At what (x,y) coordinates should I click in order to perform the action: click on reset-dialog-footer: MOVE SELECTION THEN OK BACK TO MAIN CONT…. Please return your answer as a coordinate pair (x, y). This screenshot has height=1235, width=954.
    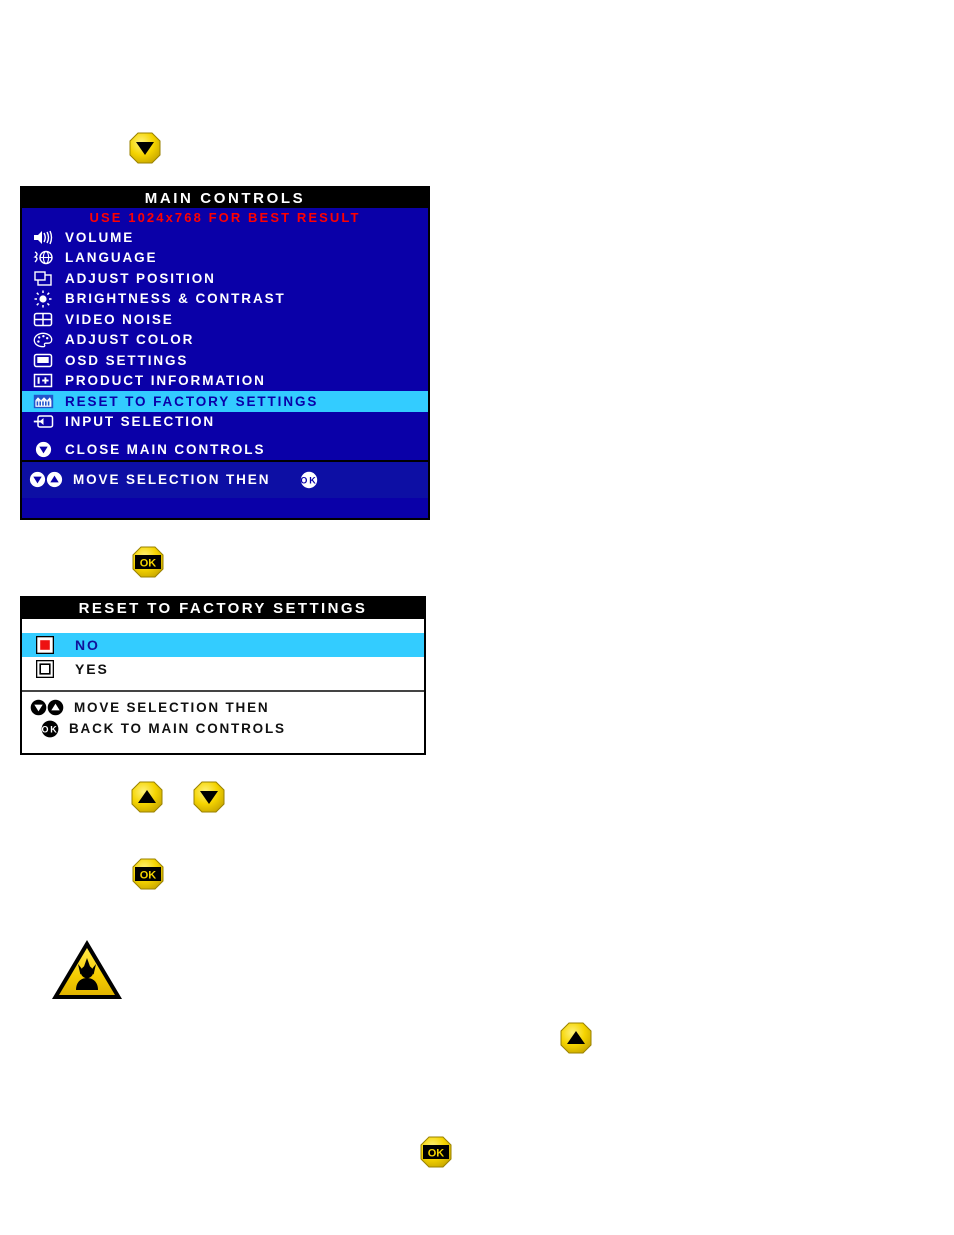
    Looking at the image, I should click on (223, 716).